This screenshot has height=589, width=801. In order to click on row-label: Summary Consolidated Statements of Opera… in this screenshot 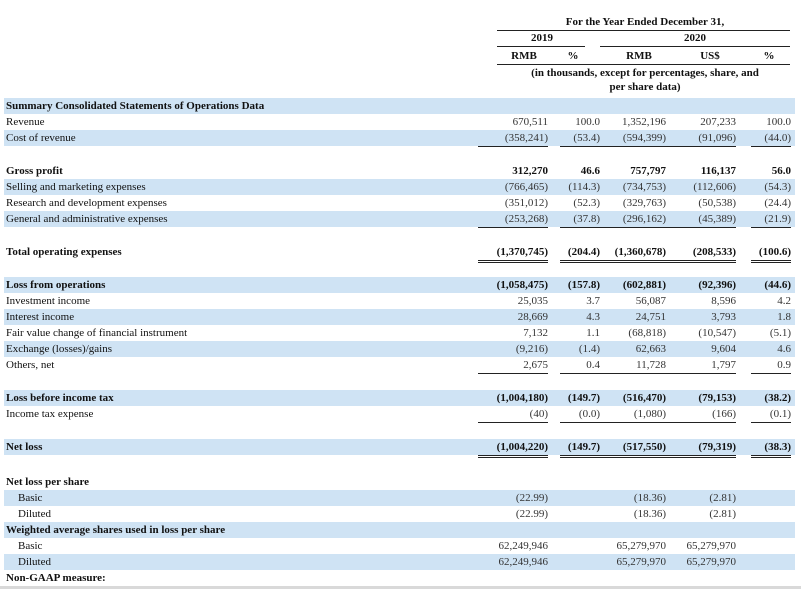, I will do `click(135, 106)`.